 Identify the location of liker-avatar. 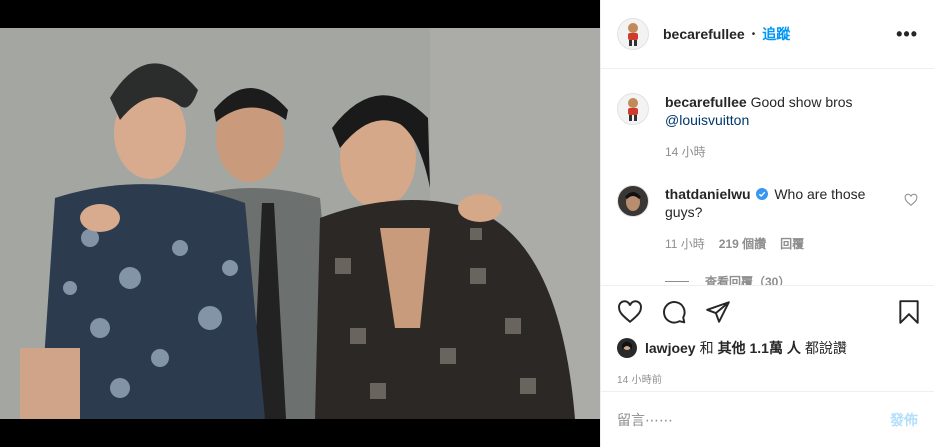
(627, 348).